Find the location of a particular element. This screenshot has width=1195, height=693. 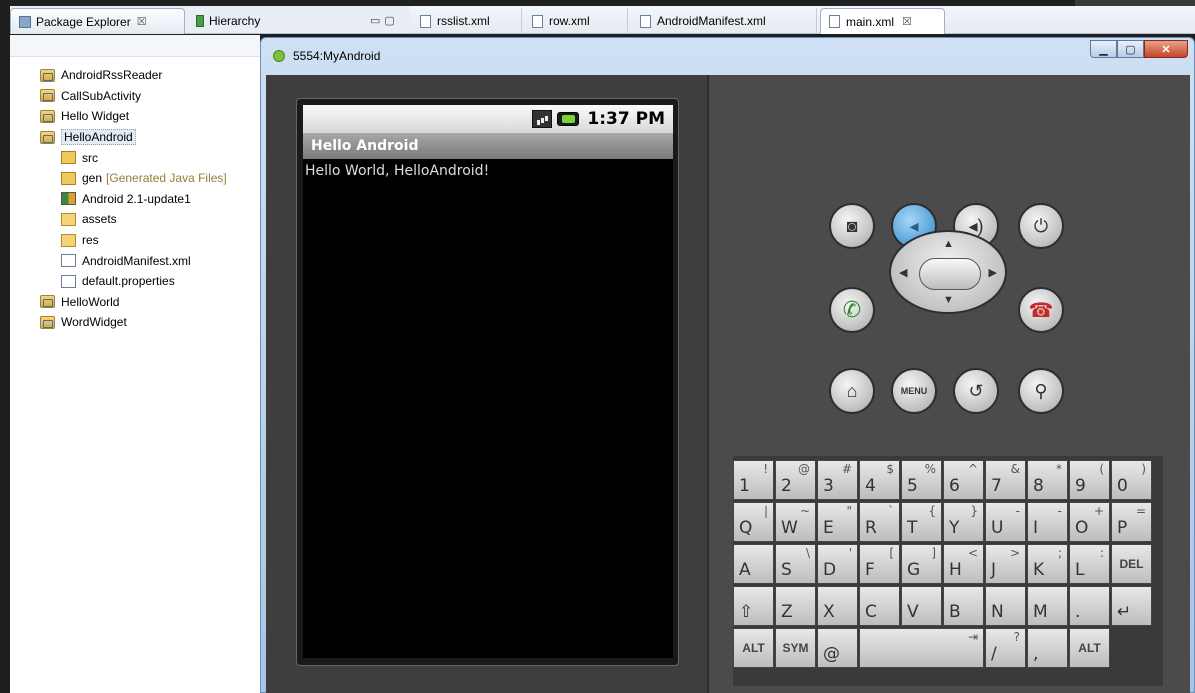

keyboard-key: /? is located at coordinates (1005, 648).